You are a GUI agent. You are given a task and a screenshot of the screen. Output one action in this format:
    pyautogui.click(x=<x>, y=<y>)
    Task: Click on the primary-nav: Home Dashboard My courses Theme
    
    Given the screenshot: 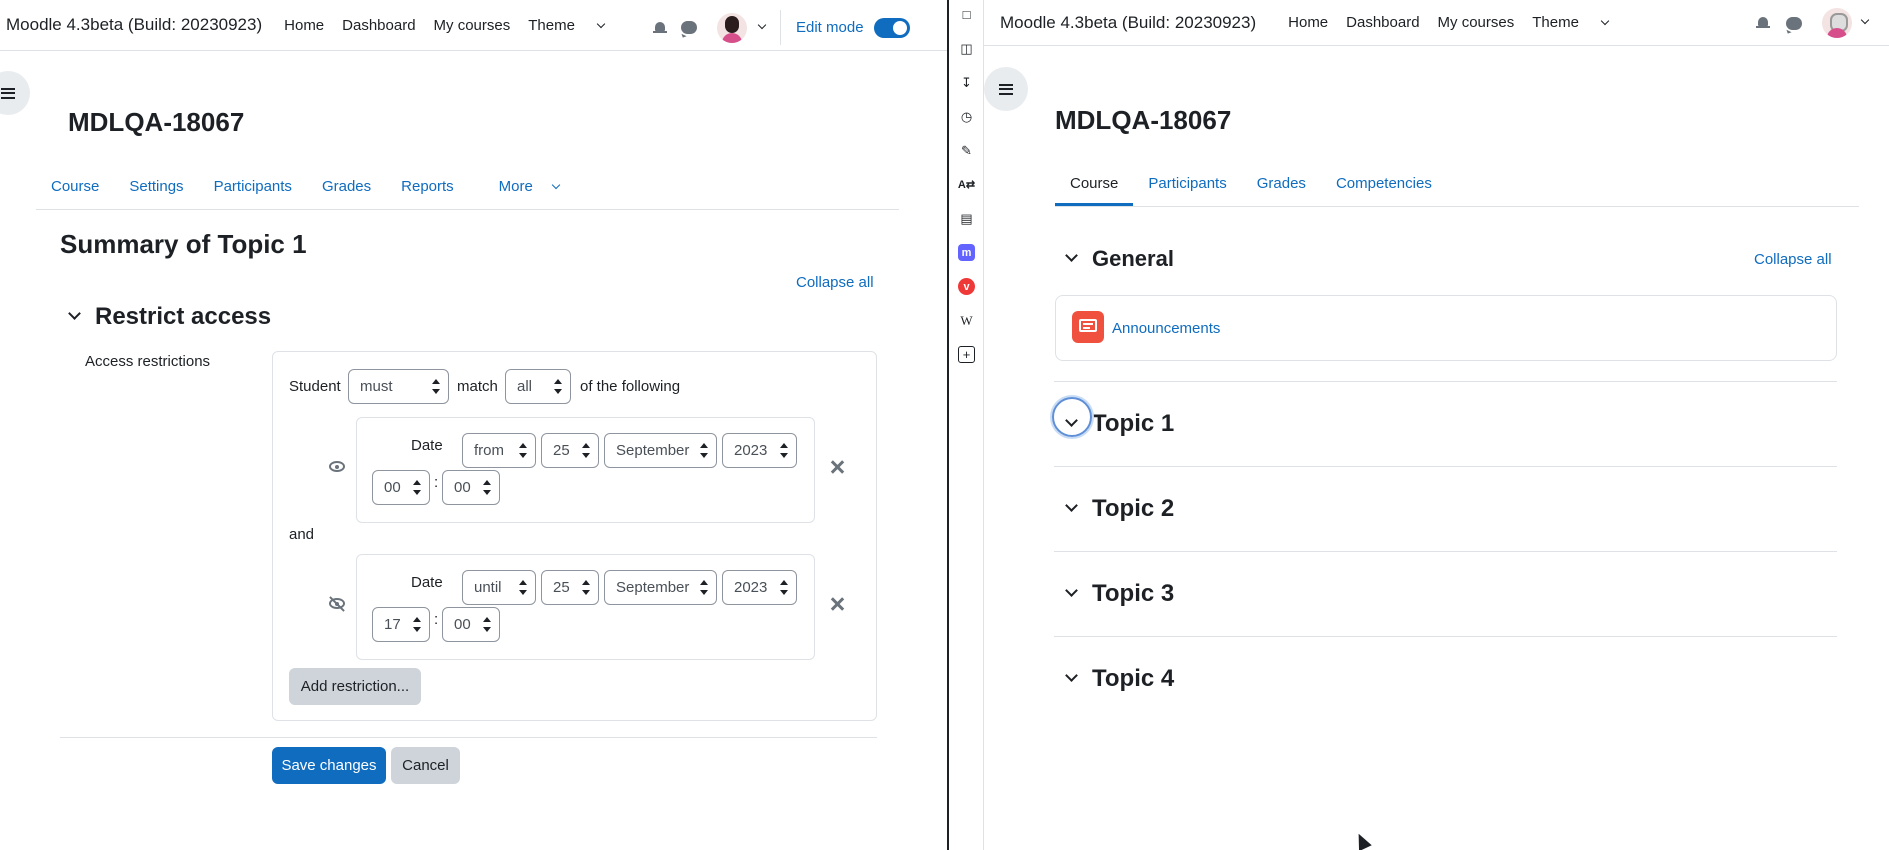 What is the action you would take?
    pyautogui.click(x=1457, y=22)
    